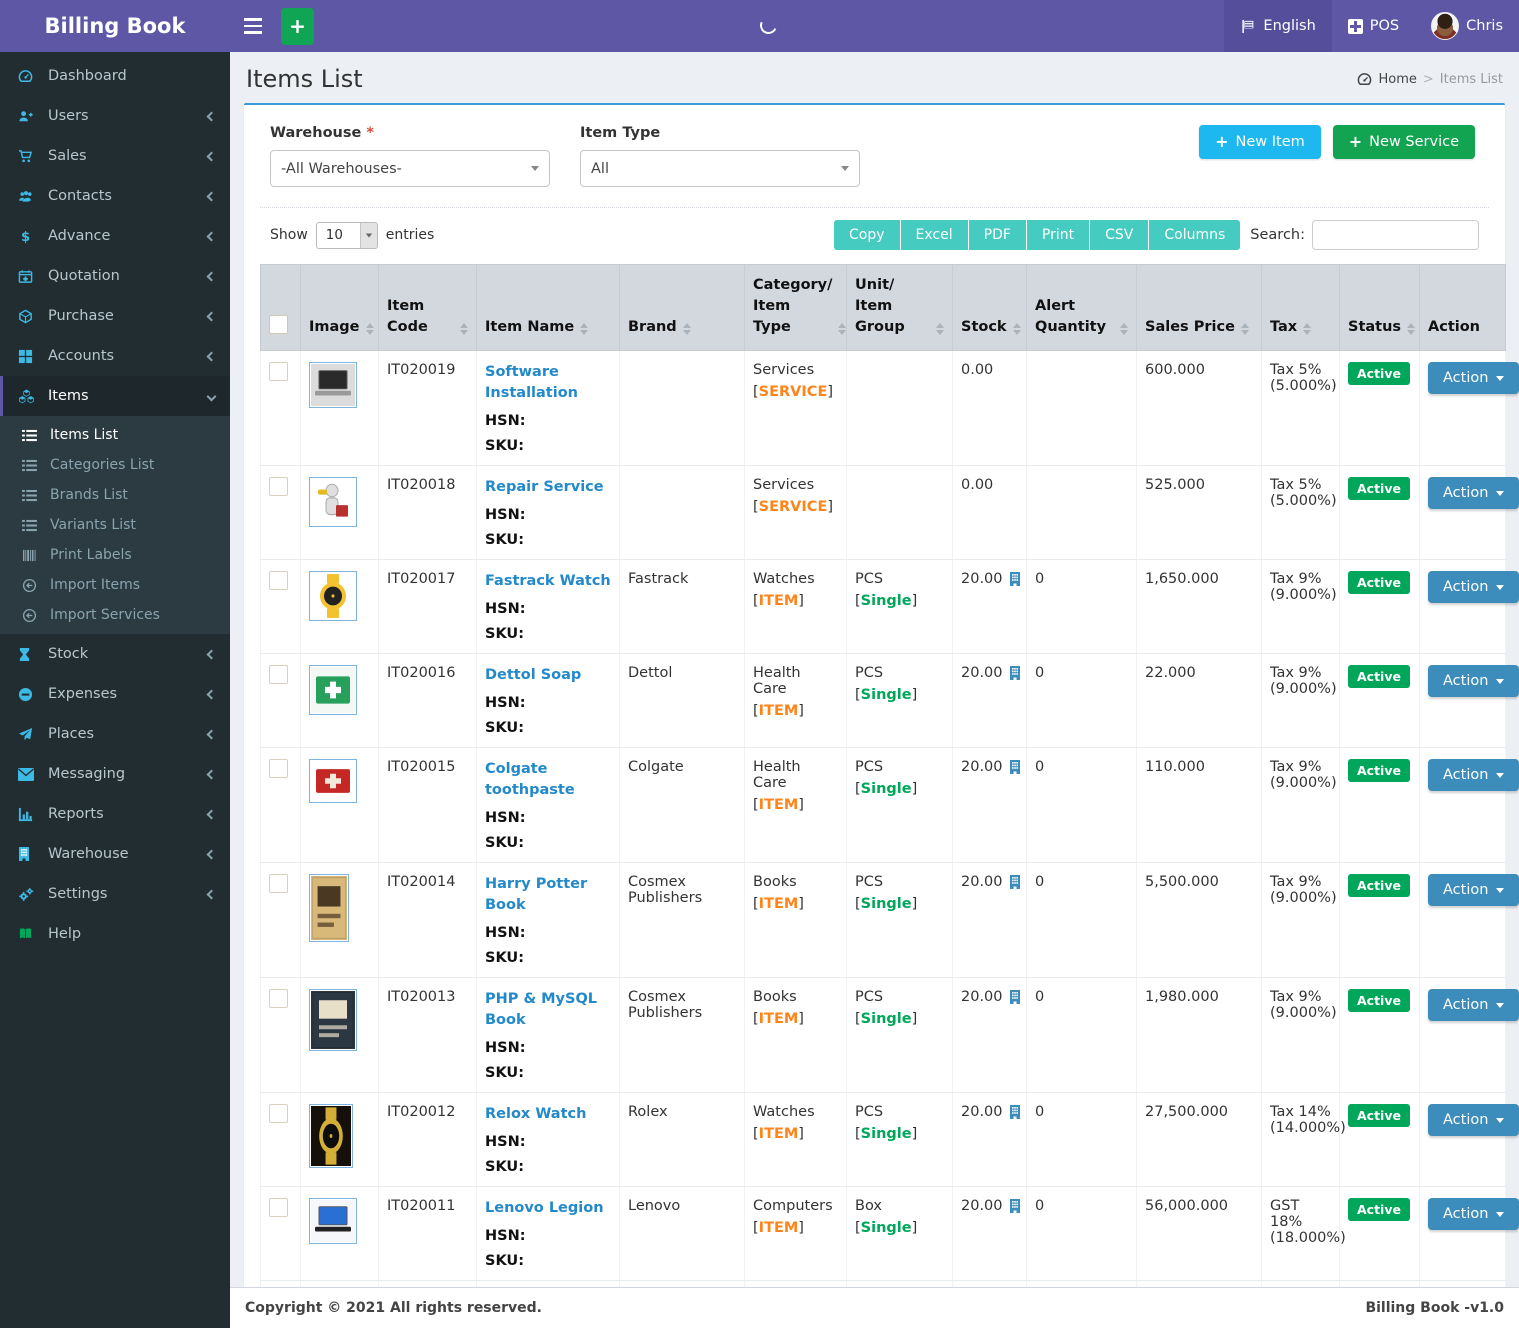 This screenshot has height=1328, width=1519. What do you see at coordinates (115, 156) in the screenshot?
I see `sidebar-item-sales: Sales` at bounding box center [115, 156].